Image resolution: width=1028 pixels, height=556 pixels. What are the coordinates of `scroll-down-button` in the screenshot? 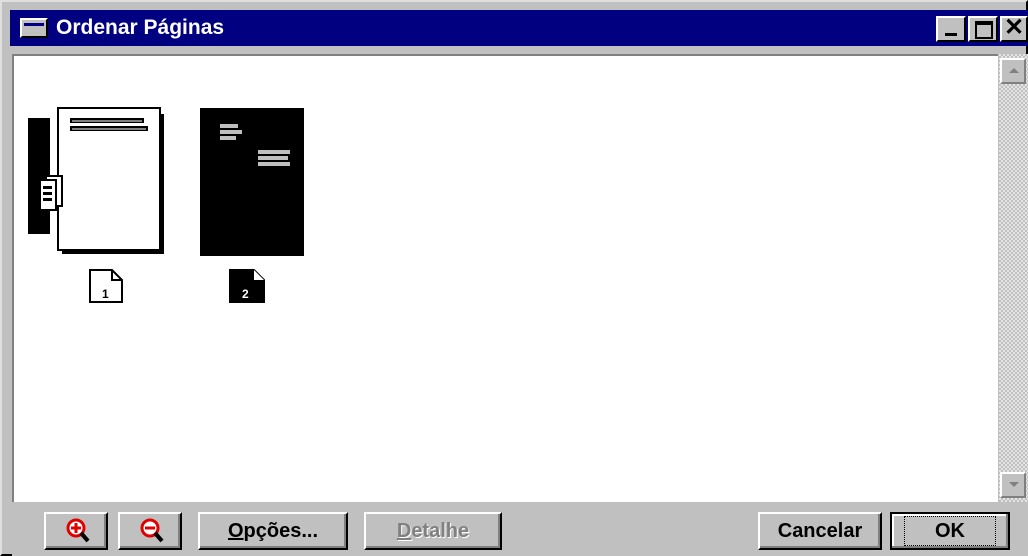 It's located at (1013, 485).